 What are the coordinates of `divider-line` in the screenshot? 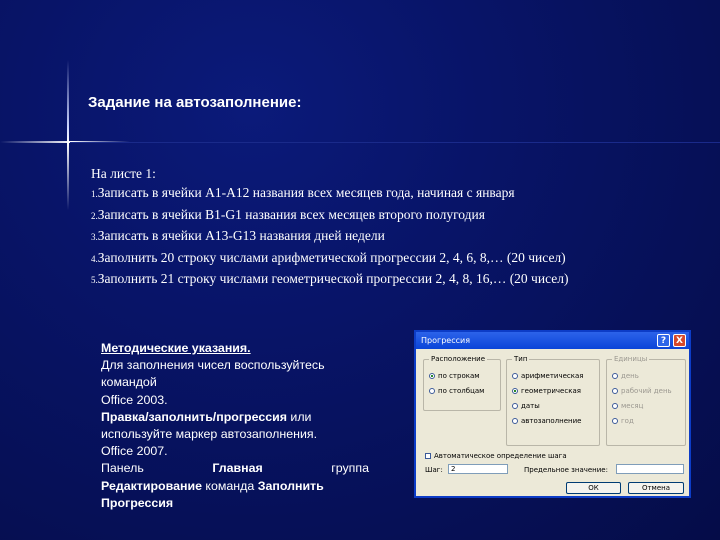 It's located at (395, 142).